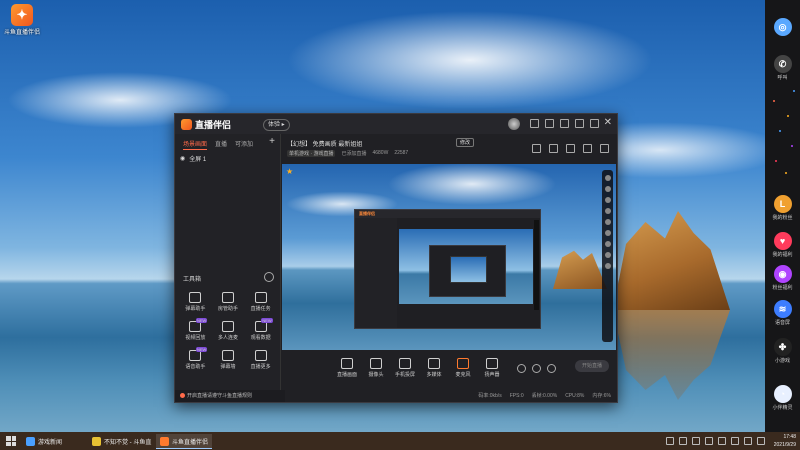 This screenshot has width=800, height=450. Describe the element at coordinates (551, 368) in the screenshot. I see `gear-icon` at that location.